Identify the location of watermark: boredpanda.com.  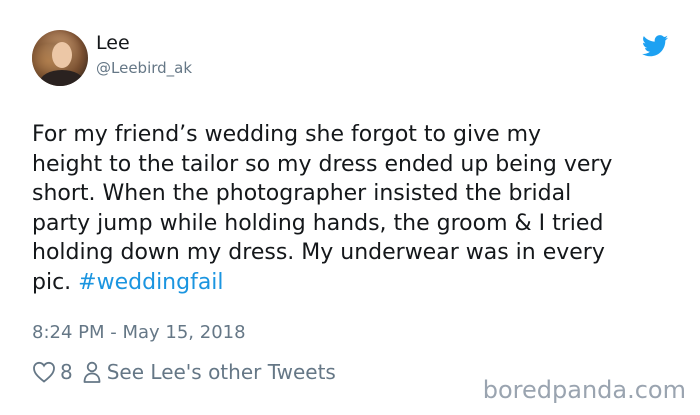
(584, 390).